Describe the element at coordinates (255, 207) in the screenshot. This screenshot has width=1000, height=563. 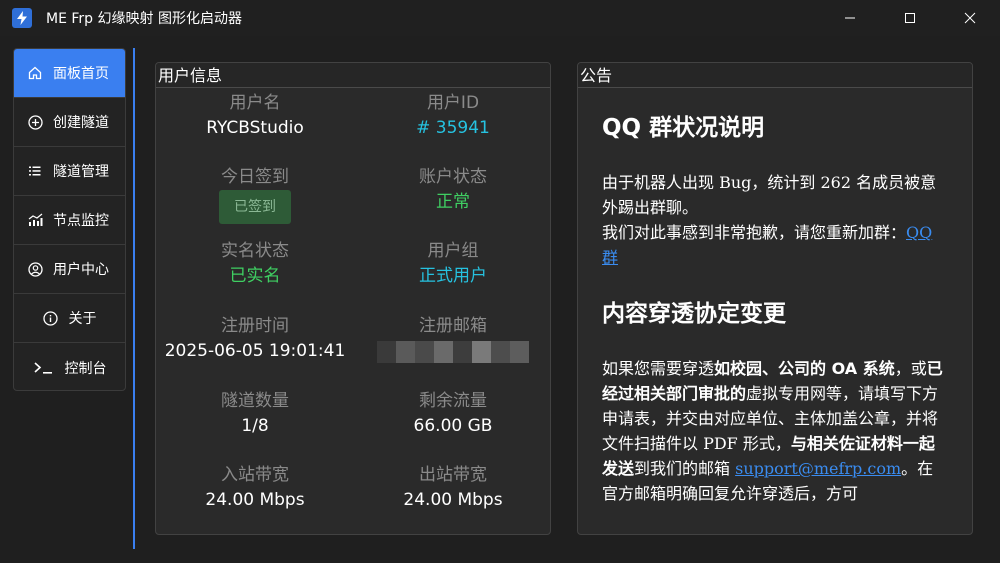
I see `checkin-button: 已签到` at that location.